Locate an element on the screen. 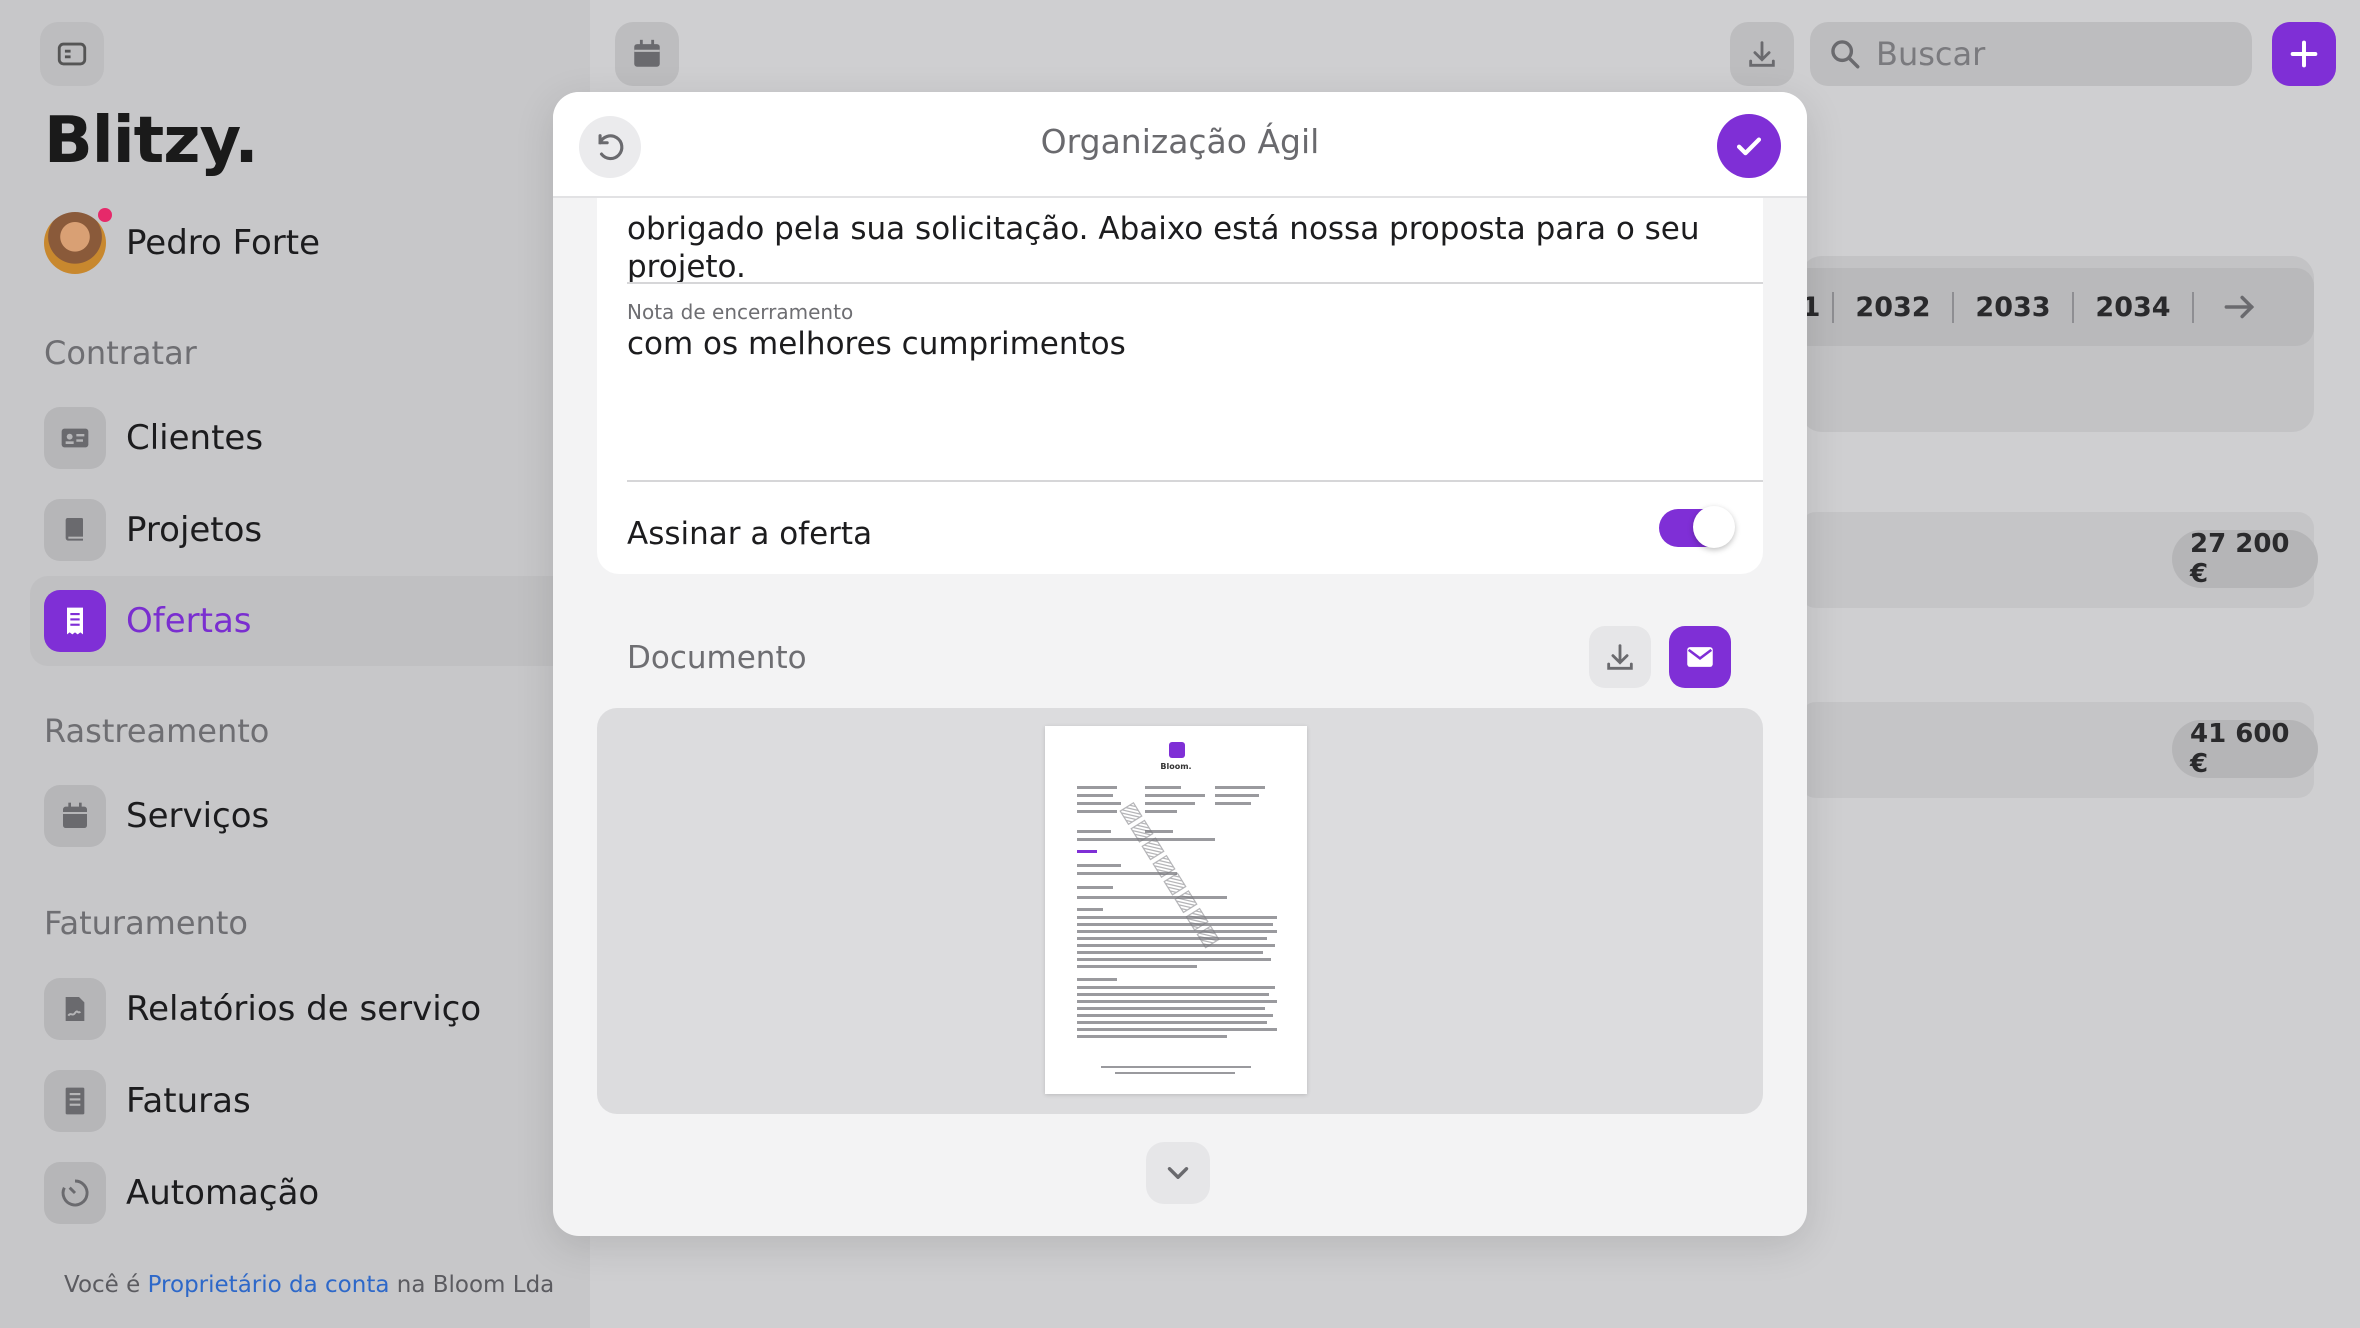 The image size is (2360, 1328). document-thumbnail: Bloom. ▨▨▨▨▨▨▨▨ is located at coordinates (1176, 910).